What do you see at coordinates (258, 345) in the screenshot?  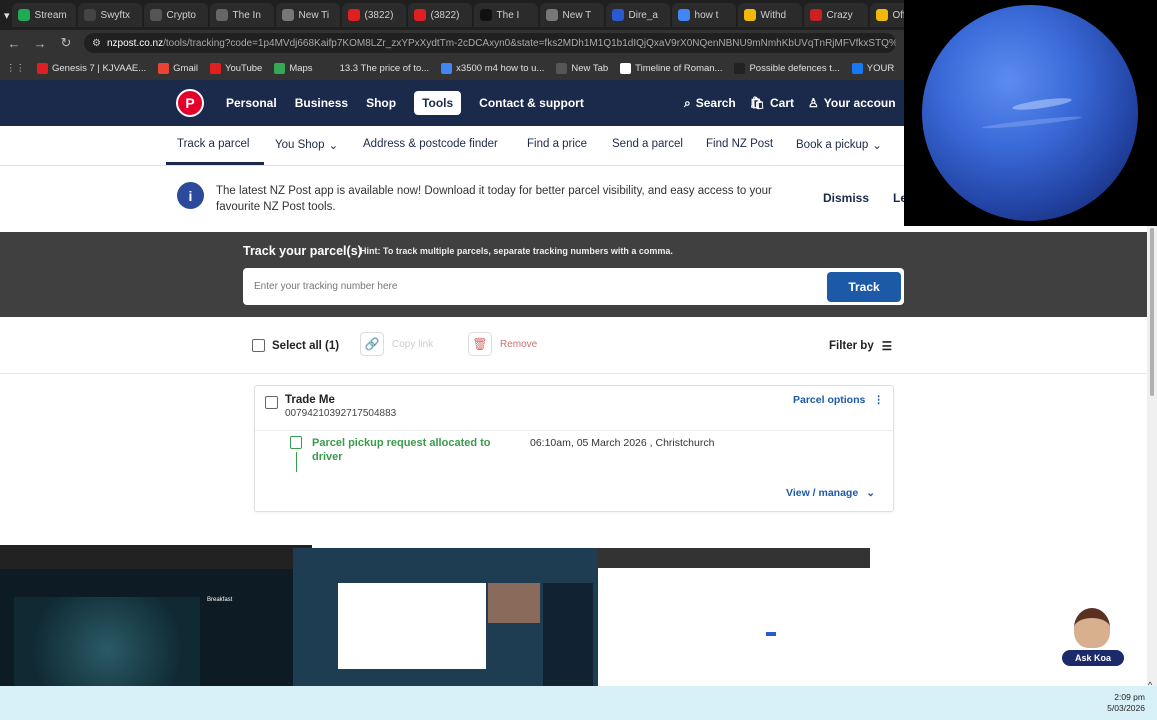 I see `checkbox-box` at bounding box center [258, 345].